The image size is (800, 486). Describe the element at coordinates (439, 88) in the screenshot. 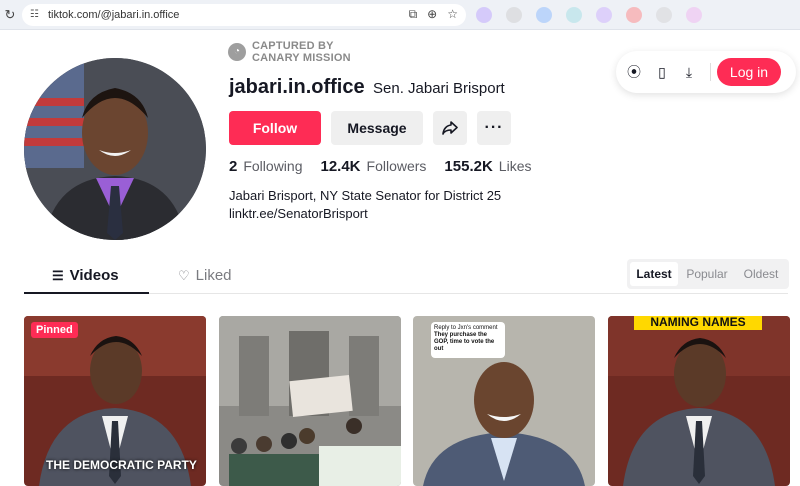

I see `profile-nickname: Sen. Jabari Brisport` at that location.